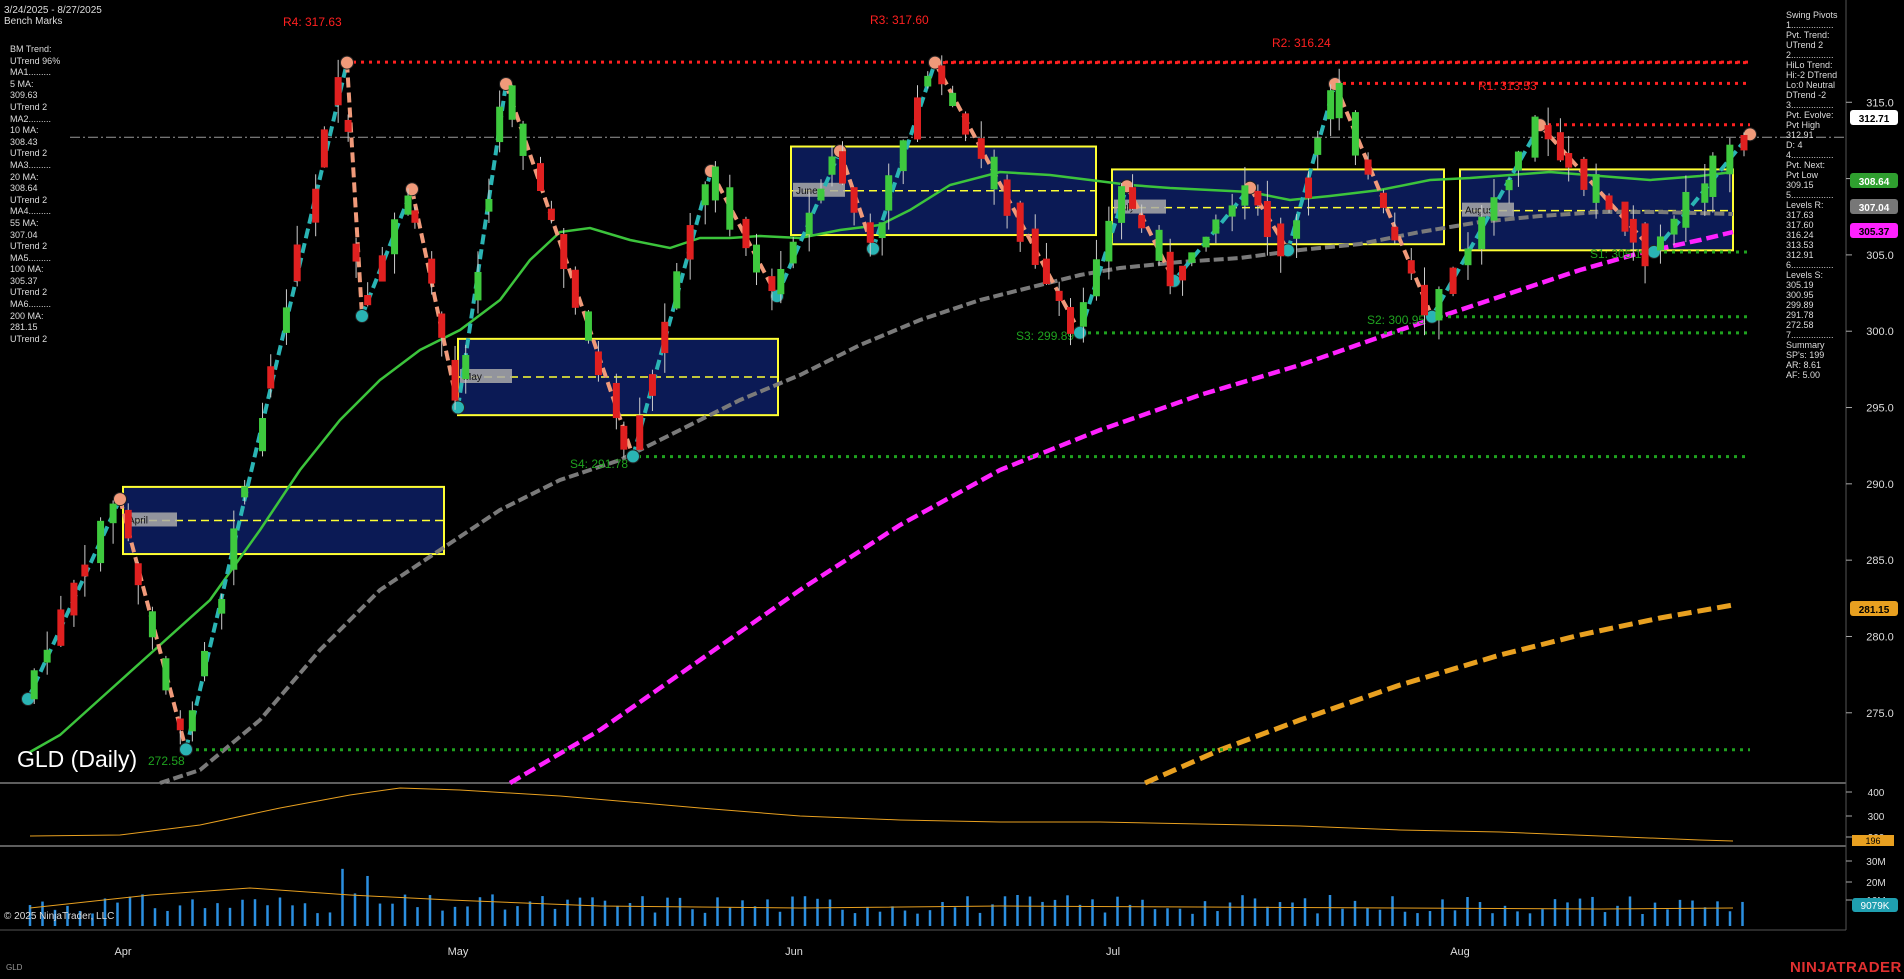 The width and height of the screenshot is (1904, 979). I want to click on support-label: S3: 299.89, so click(1045, 336).